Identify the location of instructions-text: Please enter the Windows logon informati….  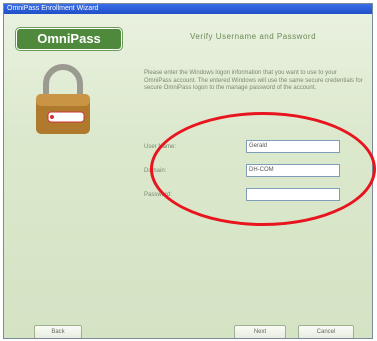
(253, 80).